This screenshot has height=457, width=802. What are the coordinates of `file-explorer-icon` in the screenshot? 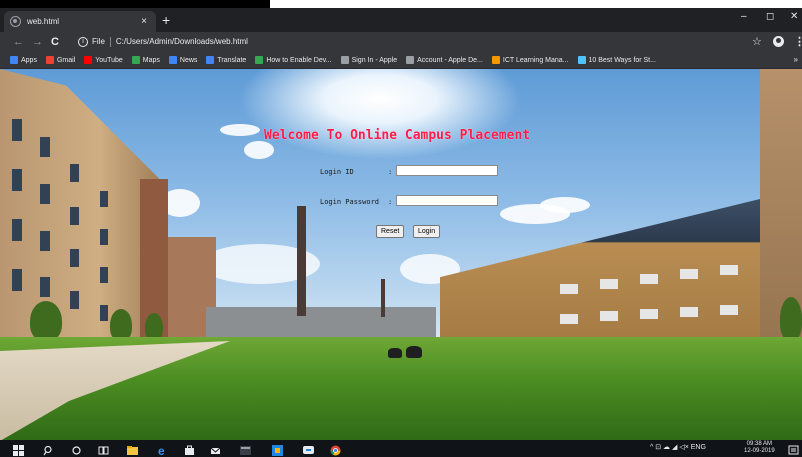 It's located at (132, 449).